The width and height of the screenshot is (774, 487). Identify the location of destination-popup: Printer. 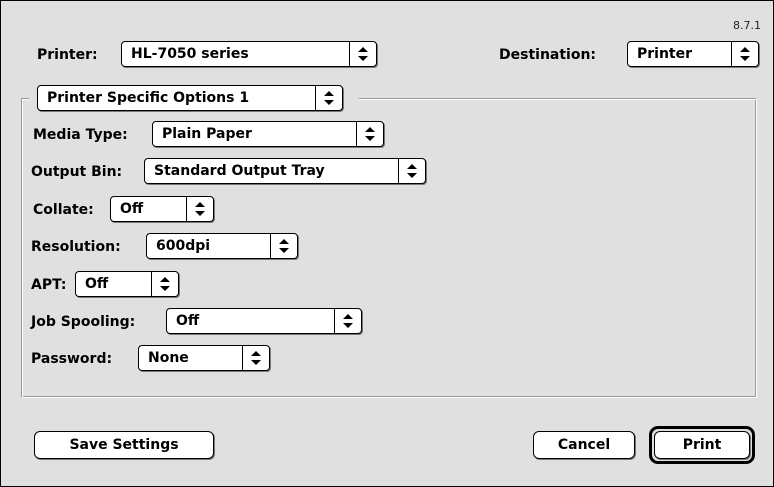
(693, 54).